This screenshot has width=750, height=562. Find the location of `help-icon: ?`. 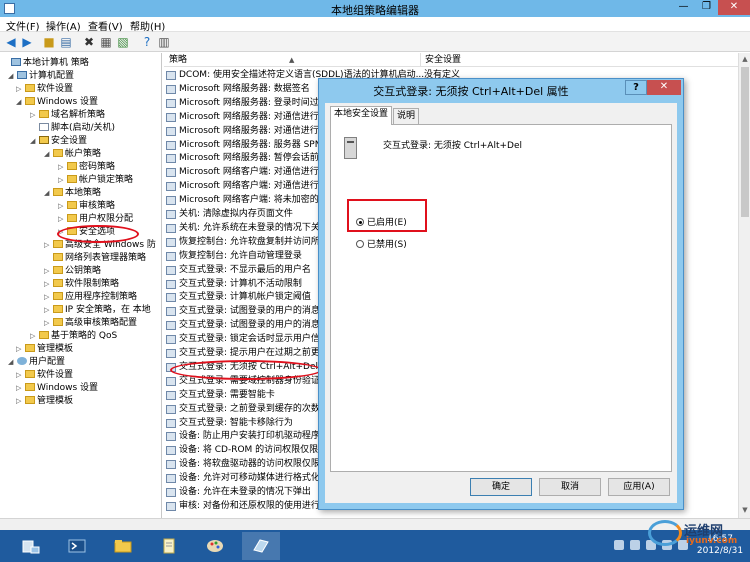

help-icon: ? is located at coordinates (147, 42).